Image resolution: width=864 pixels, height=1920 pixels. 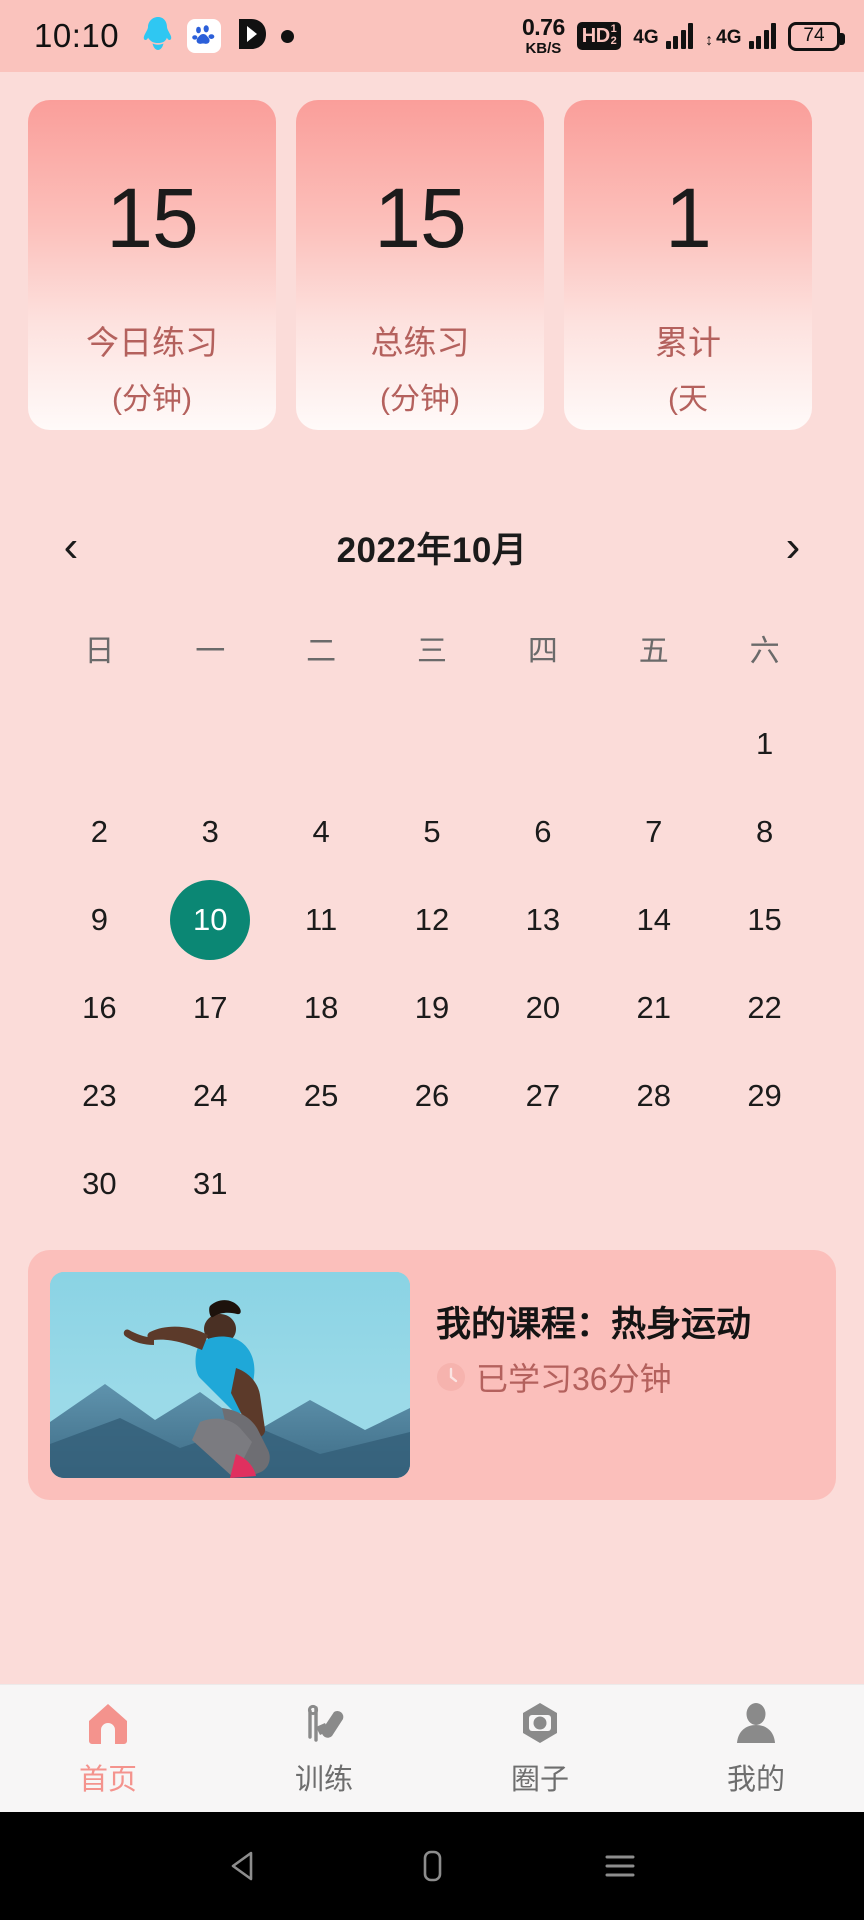 I want to click on prev-month-button: ‹, so click(x=71, y=547).